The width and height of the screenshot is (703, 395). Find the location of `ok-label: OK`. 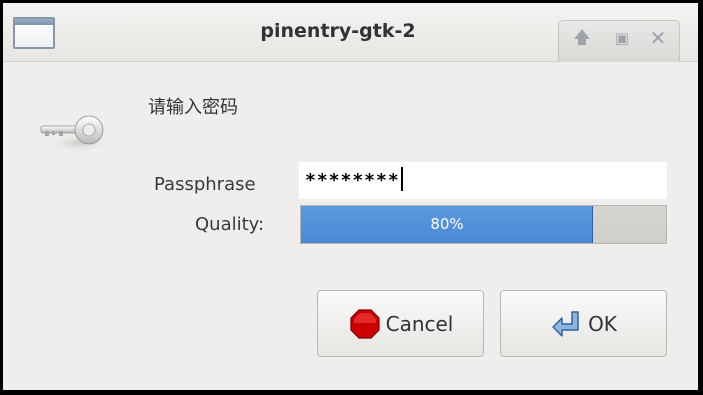

ok-label: OK is located at coordinates (602, 323).